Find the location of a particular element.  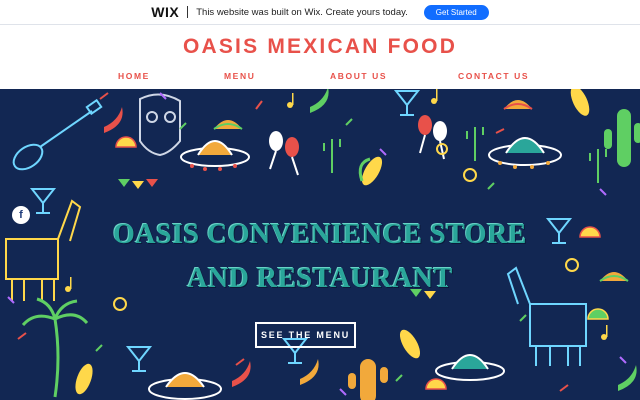

nav-contact-us: CONTACT US is located at coordinates (493, 76).